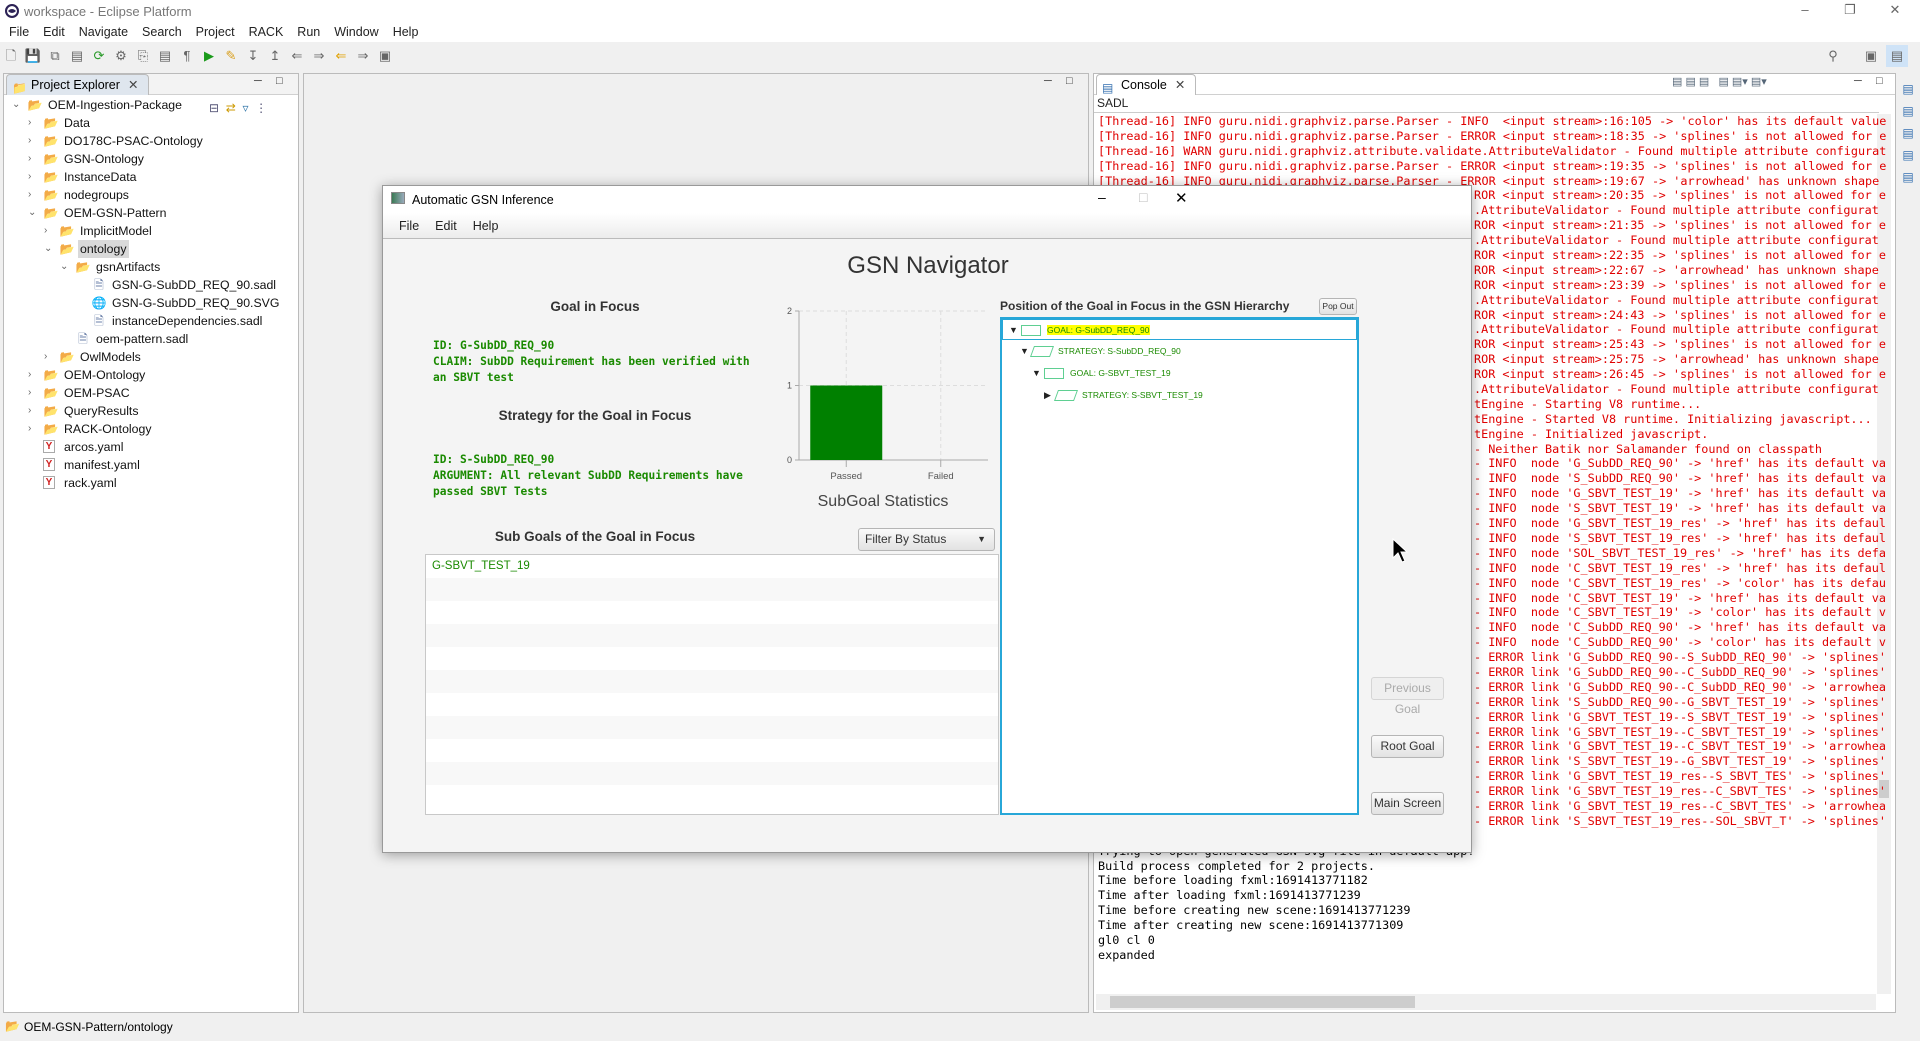  I want to click on next-annotation-icon: ↧, so click(253, 56).